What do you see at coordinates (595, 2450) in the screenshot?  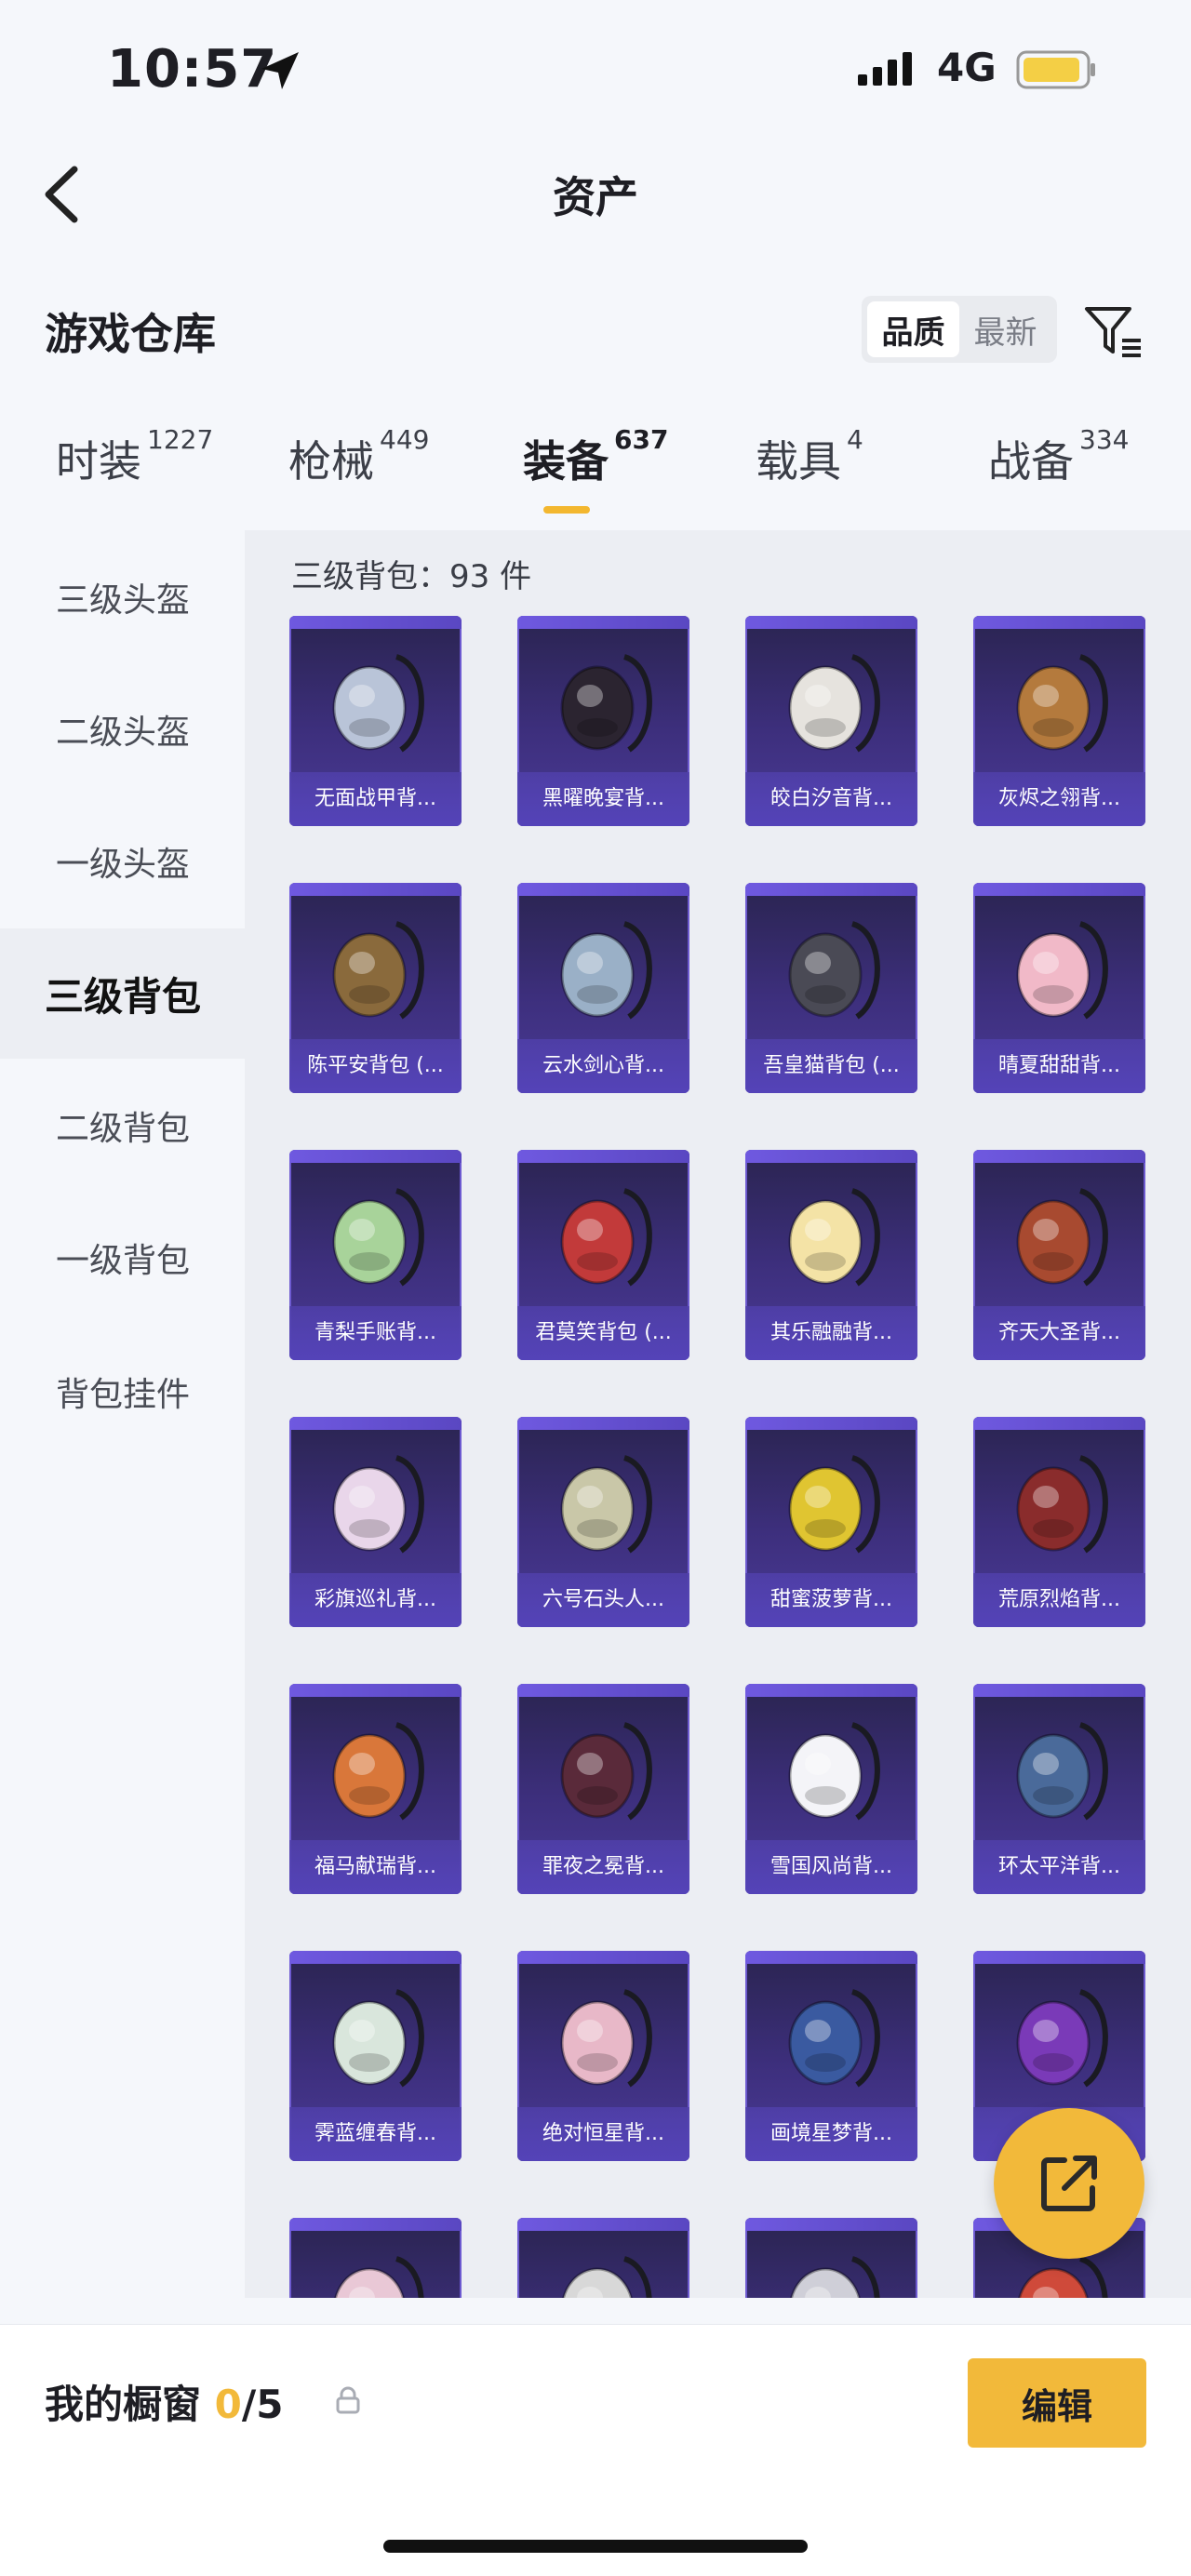 I see `showcase-bar: 我的橱窗 0/5 编辑` at bounding box center [595, 2450].